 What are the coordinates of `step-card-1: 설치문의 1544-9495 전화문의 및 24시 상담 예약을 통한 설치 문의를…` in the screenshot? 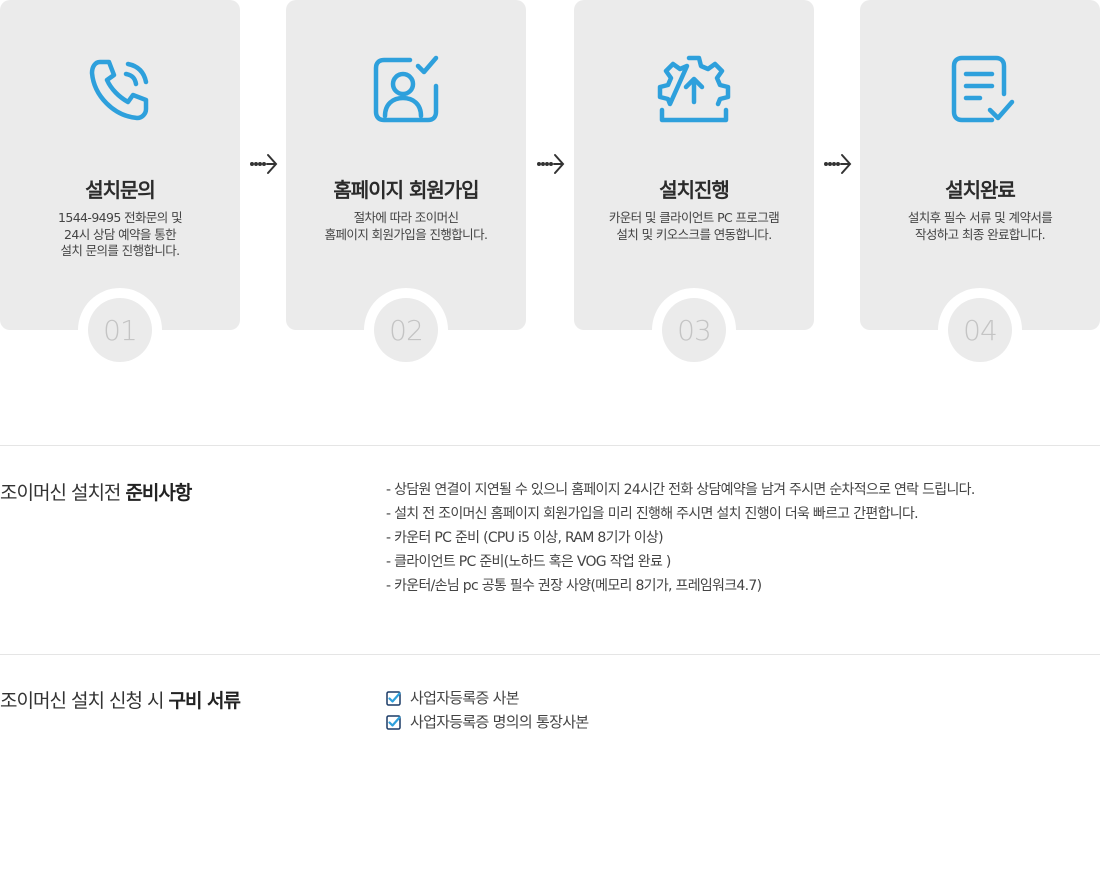 It's located at (120, 186).